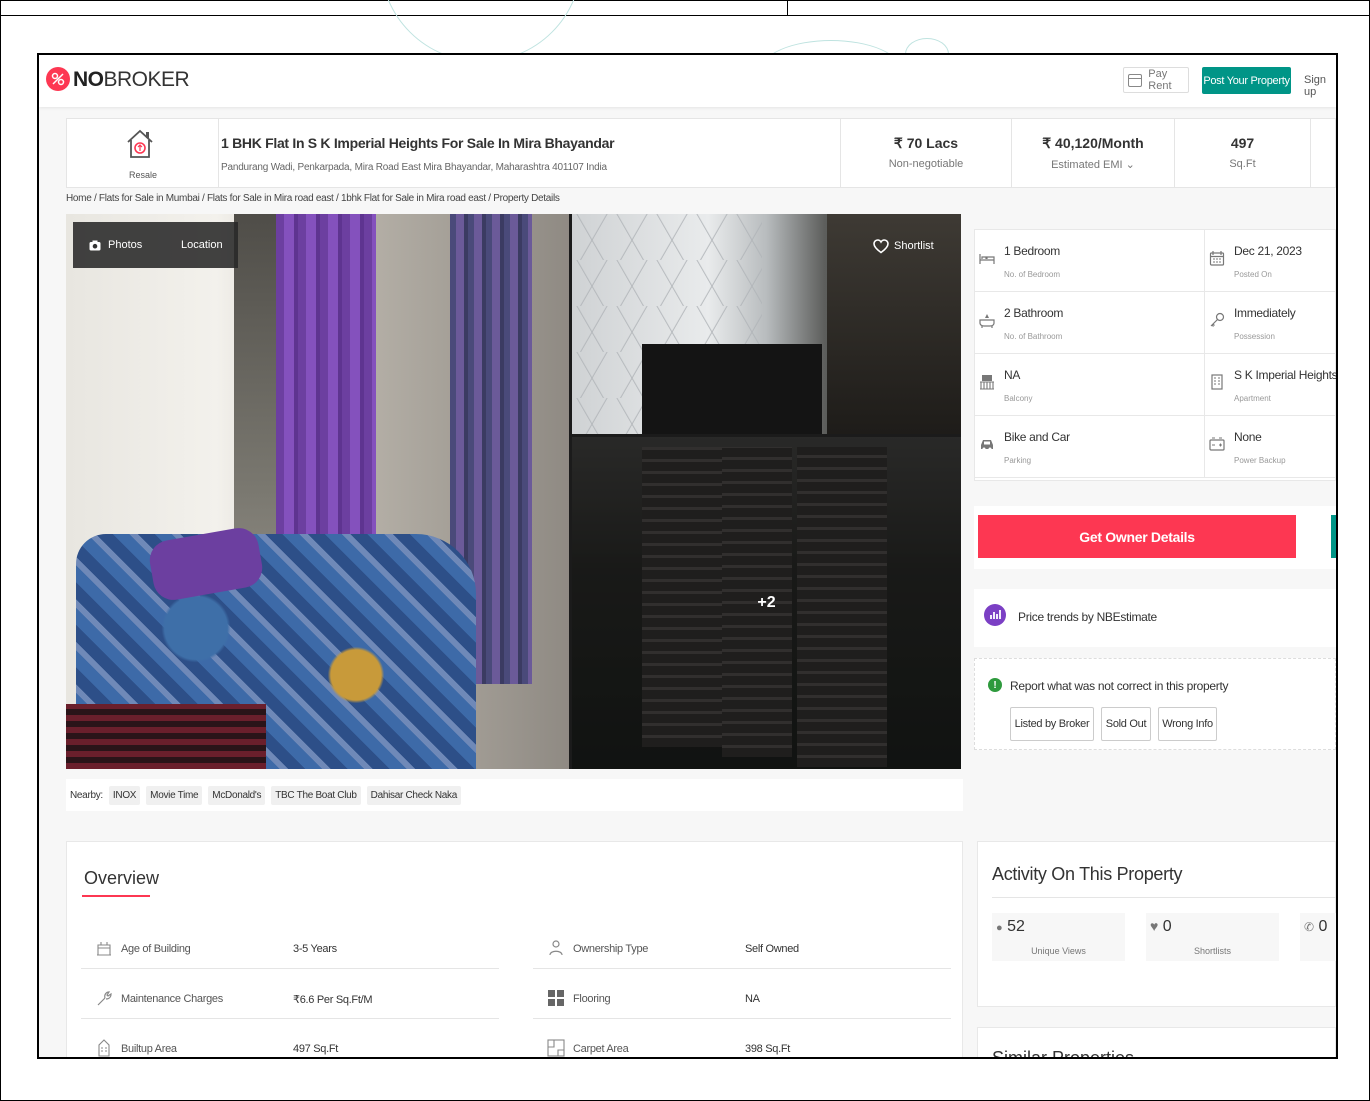 This screenshot has width=1370, height=1101. Describe the element at coordinates (1212, 951) in the screenshot. I see `shortlists-label: Shortlists` at that location.